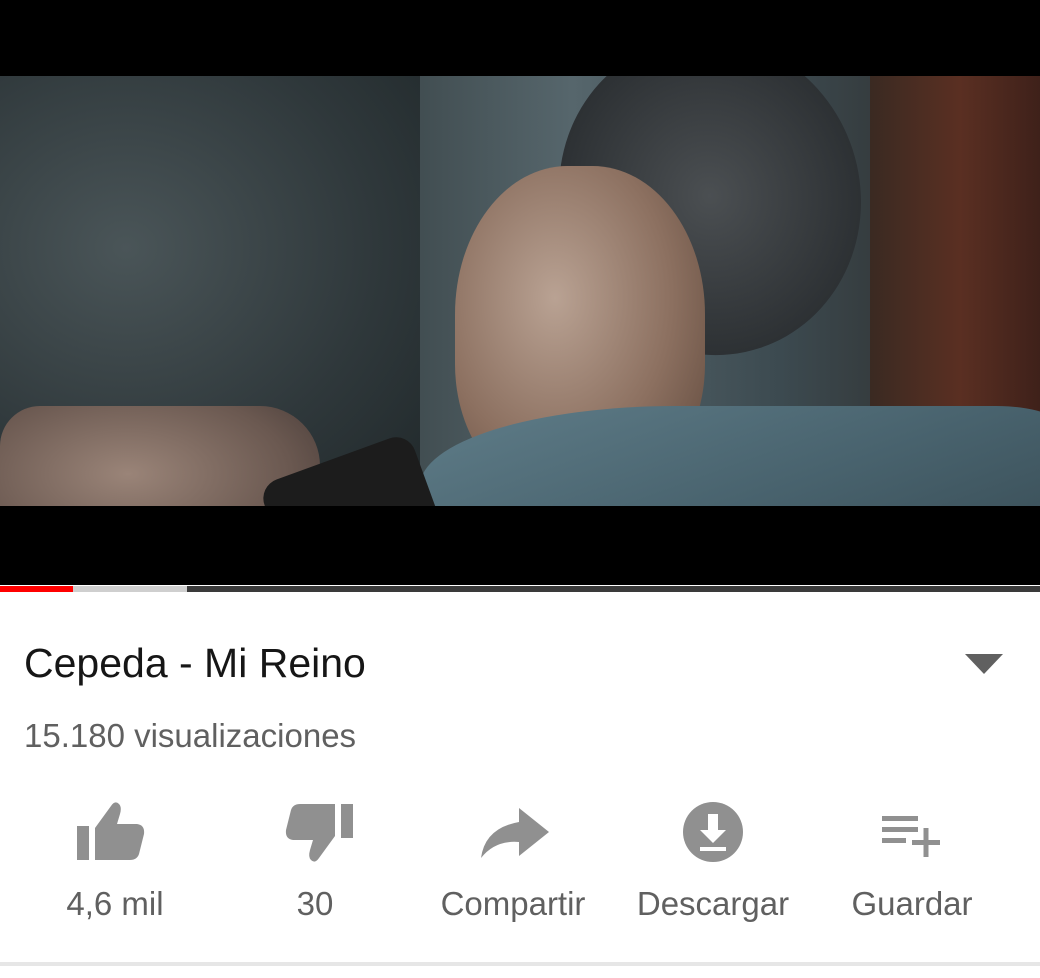 Image resolution: width=1040 pixels, height=978 pixels. Describe the element at coordinates (115, 903) in the screenshot. I see `like-count: 4,6 mil` at that location.